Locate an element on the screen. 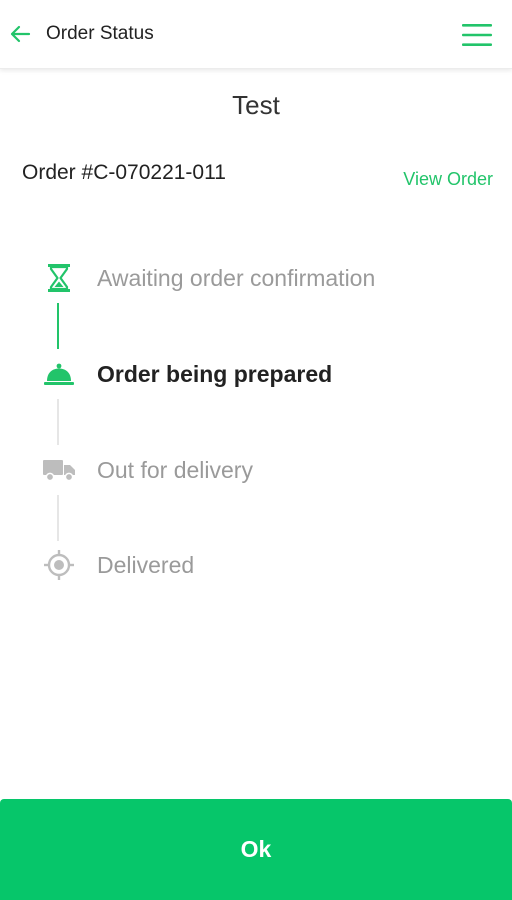 The image size is (512, 900). hamburger-menu-icon is located at coordinates (477, 35).